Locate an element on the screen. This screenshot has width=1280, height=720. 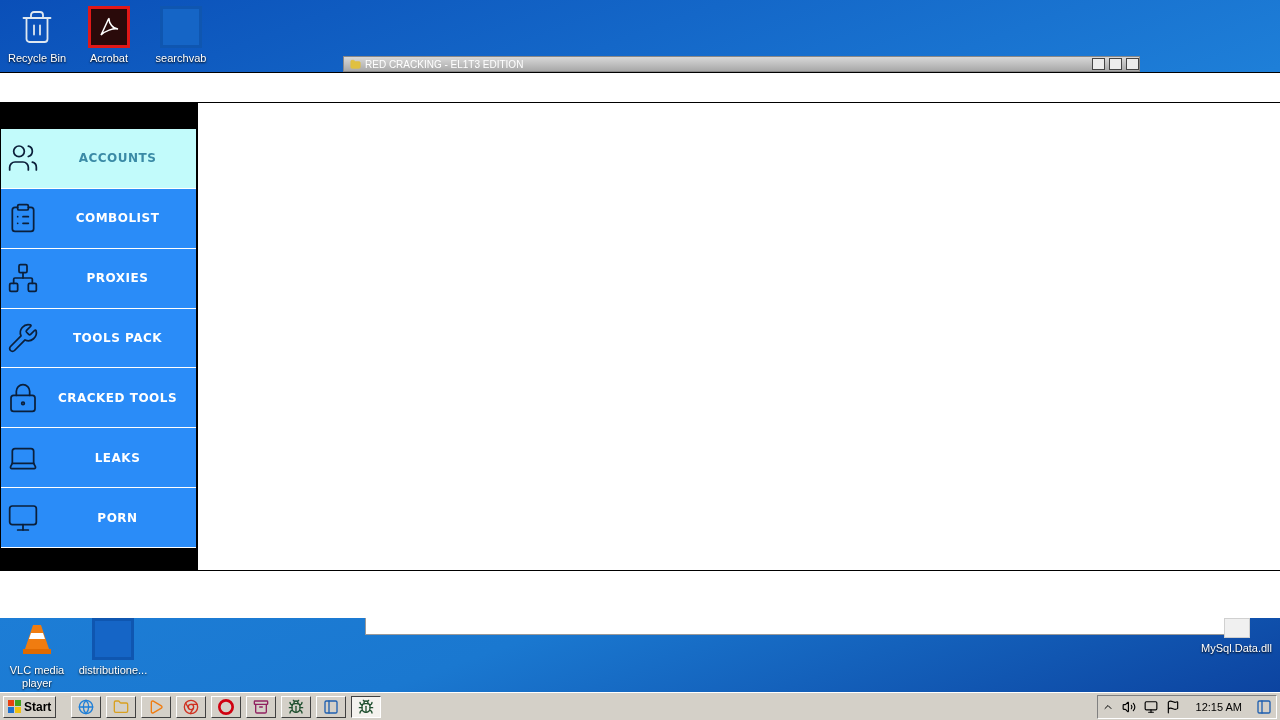
desktop-icon-label: Recycle Bin is located at coordinates (37, 58).